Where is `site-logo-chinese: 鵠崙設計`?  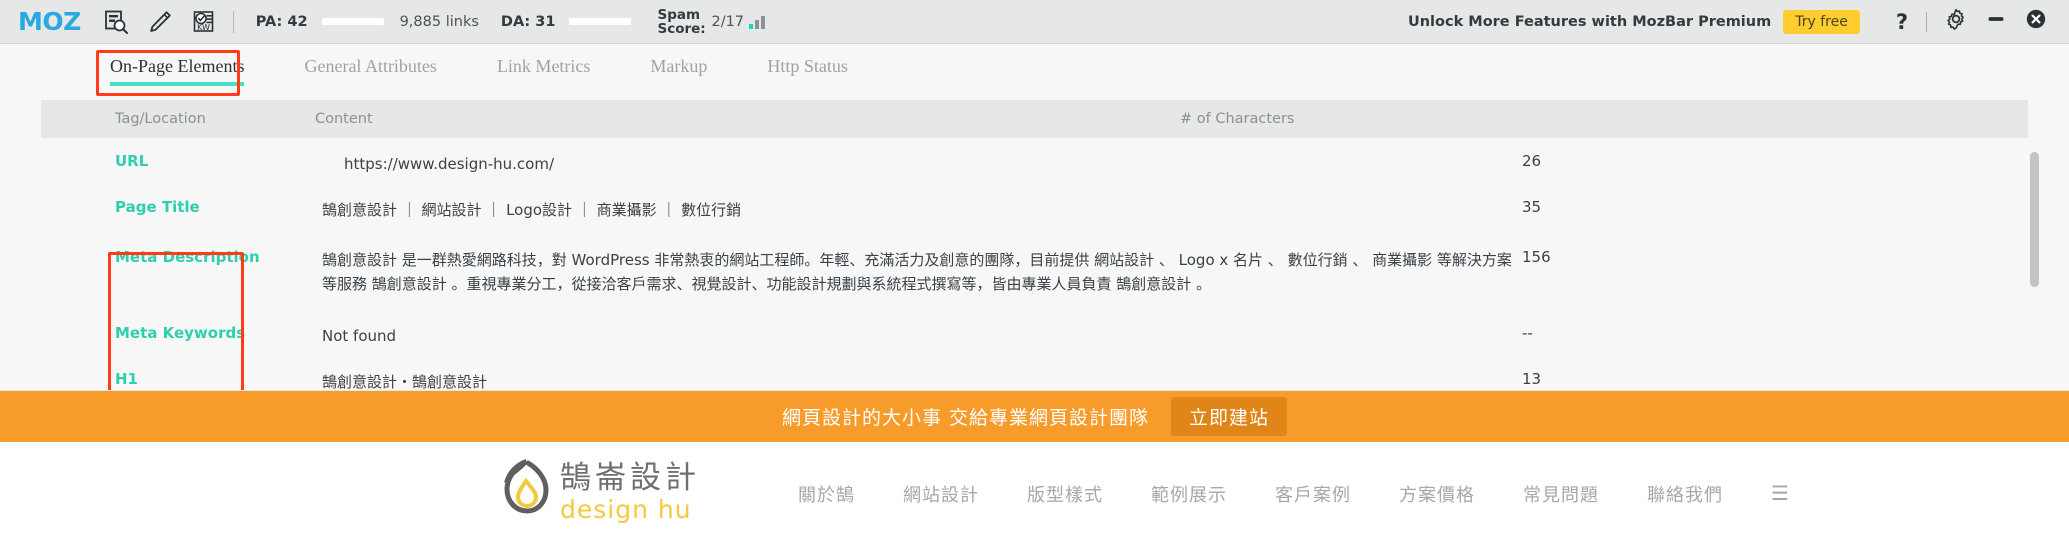 site-logo-chinese: 鵠崙設計 is located at coordinates (630, 478).